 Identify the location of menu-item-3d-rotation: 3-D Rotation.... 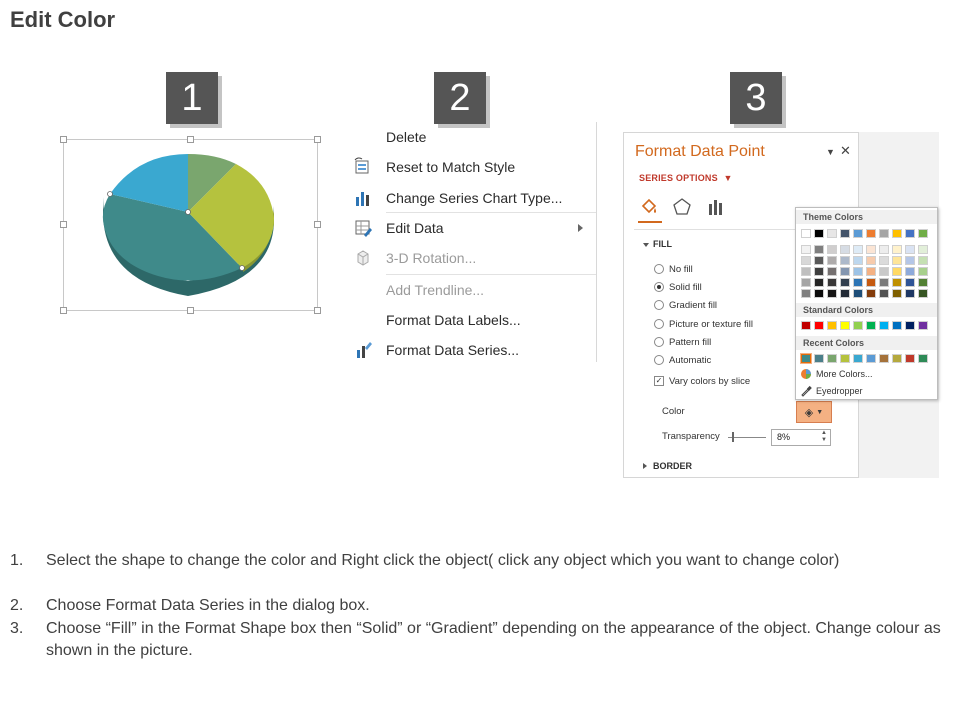
(471, 258).